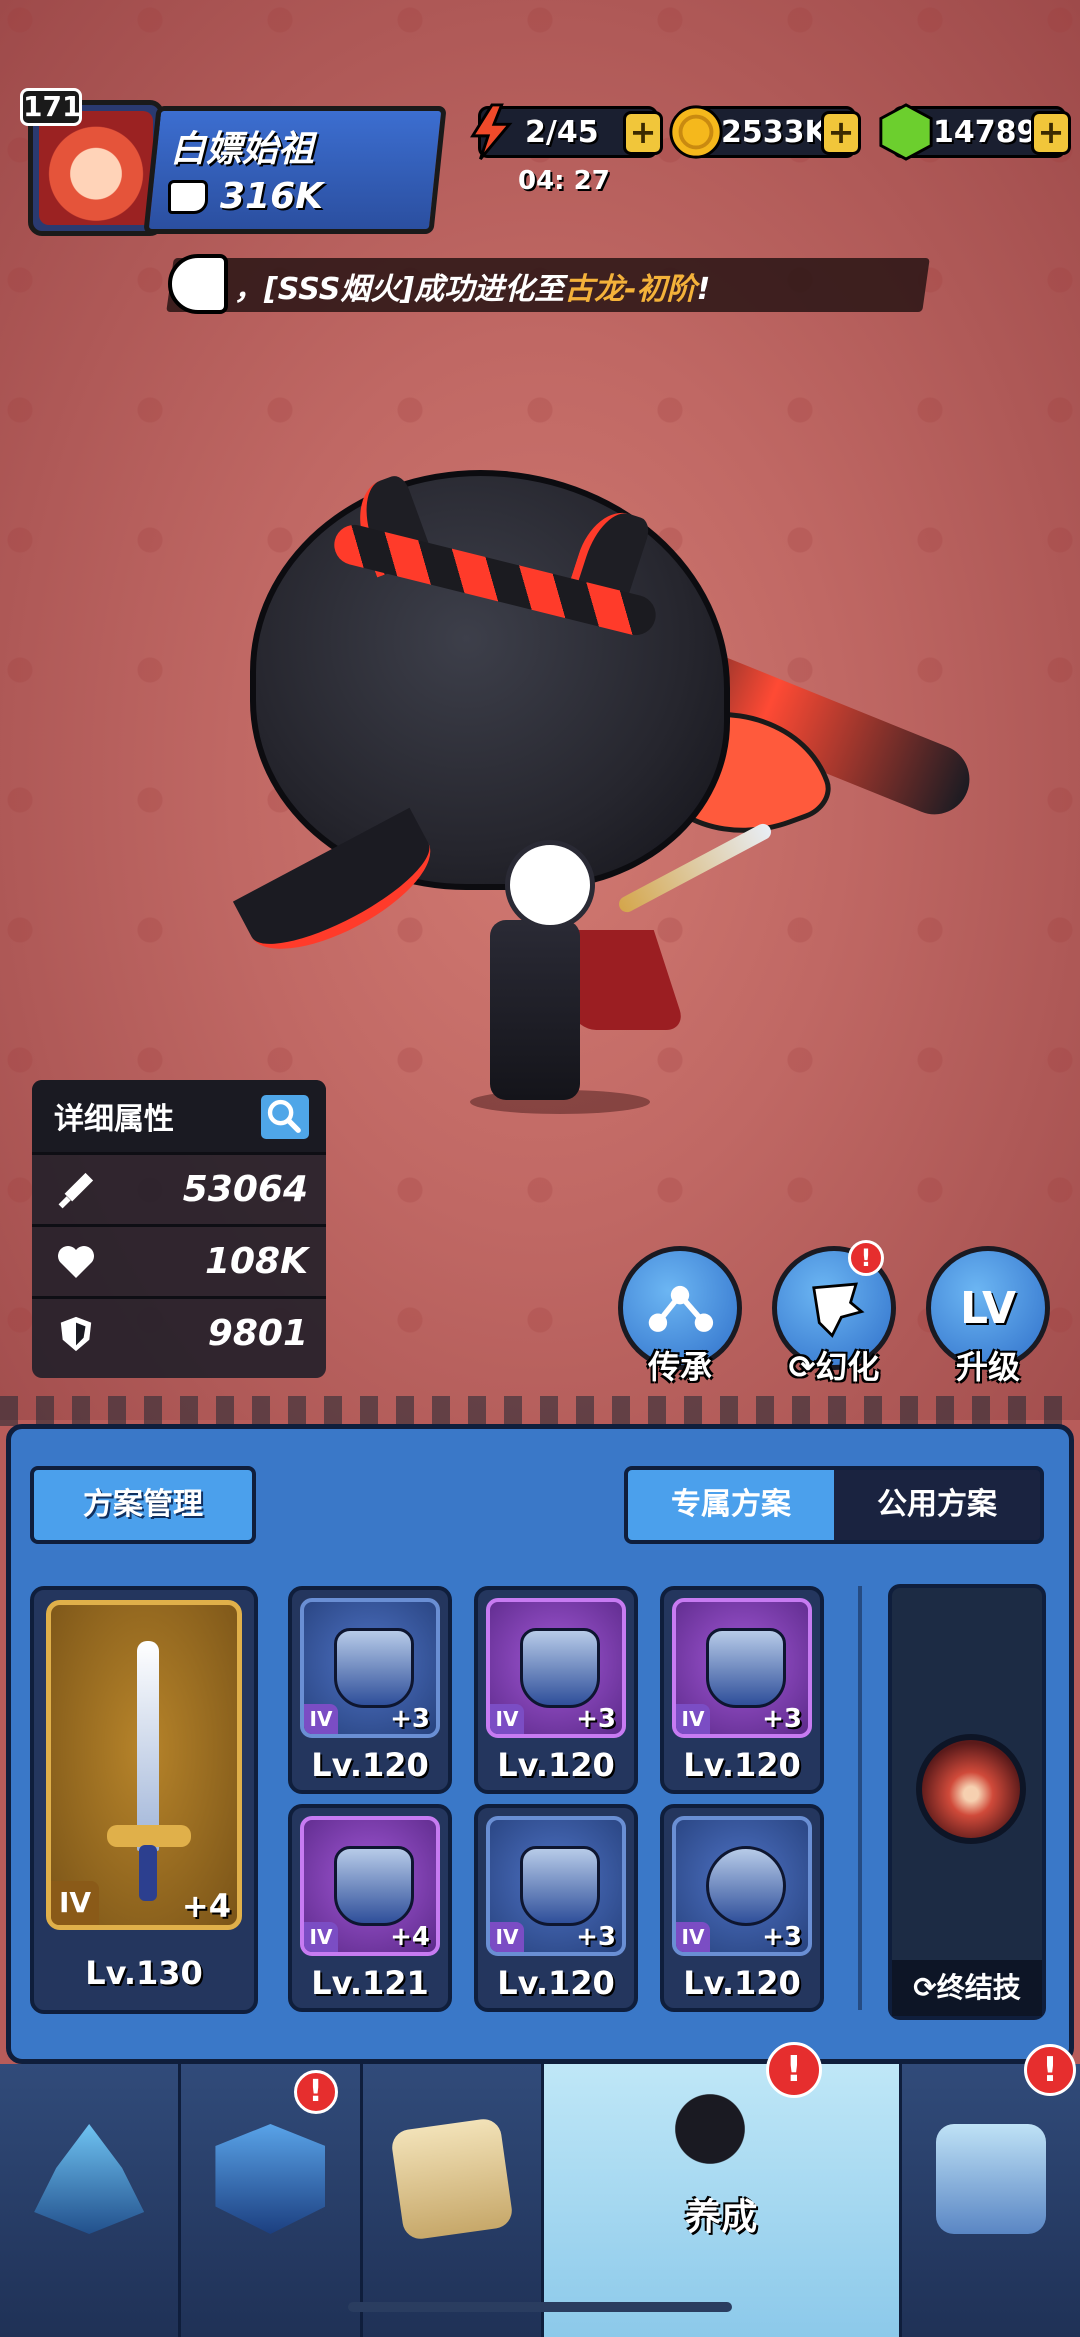 The height and width of the screenshot is (2337, 1080). I want to click on attack-value: 53064, so click(245, 1189).